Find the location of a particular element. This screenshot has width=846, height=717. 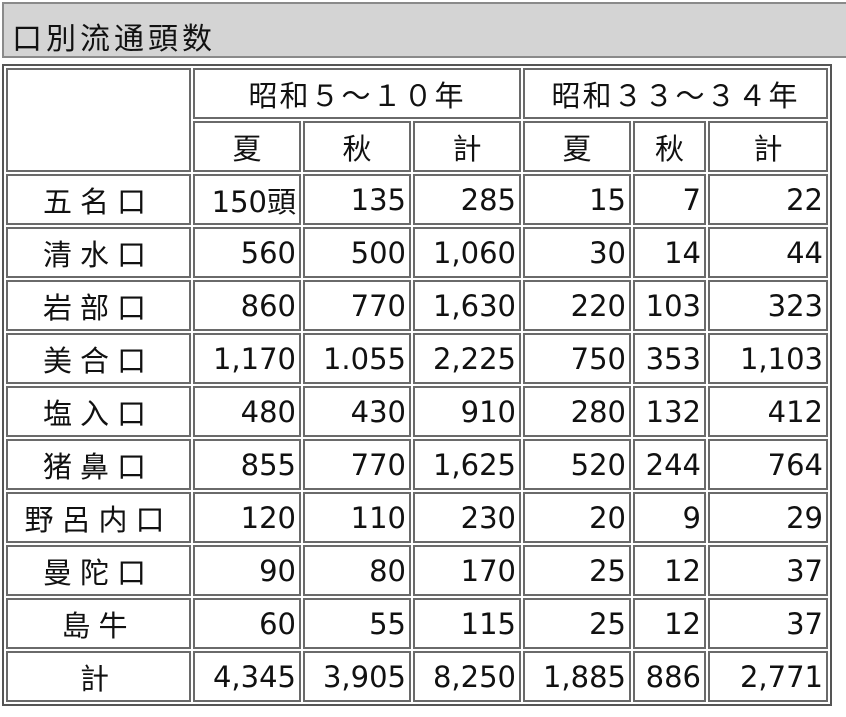

group-header-a: 昭和５～１０年 is located at coordinates (357, 93).